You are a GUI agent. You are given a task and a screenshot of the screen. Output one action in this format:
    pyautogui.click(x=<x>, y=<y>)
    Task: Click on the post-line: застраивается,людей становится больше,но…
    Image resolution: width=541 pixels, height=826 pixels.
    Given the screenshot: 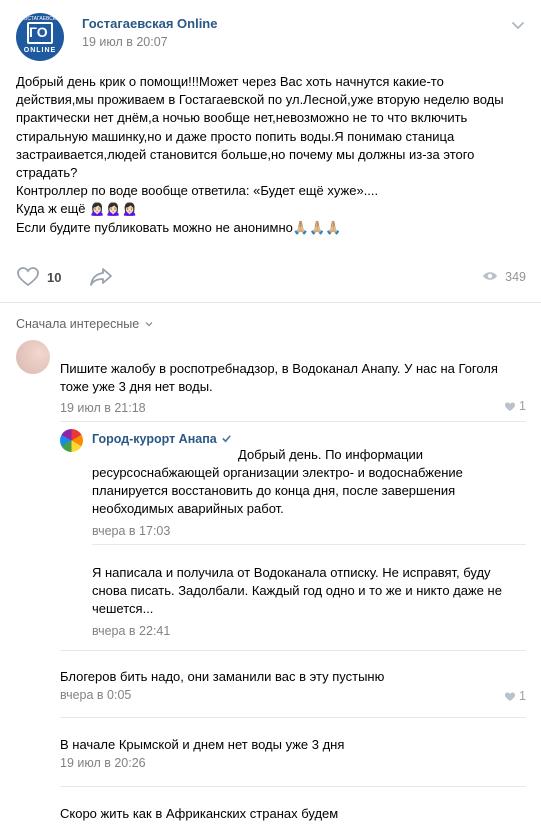 What is the action you would take?
    pyautogui.click(x=245, y=154)
    